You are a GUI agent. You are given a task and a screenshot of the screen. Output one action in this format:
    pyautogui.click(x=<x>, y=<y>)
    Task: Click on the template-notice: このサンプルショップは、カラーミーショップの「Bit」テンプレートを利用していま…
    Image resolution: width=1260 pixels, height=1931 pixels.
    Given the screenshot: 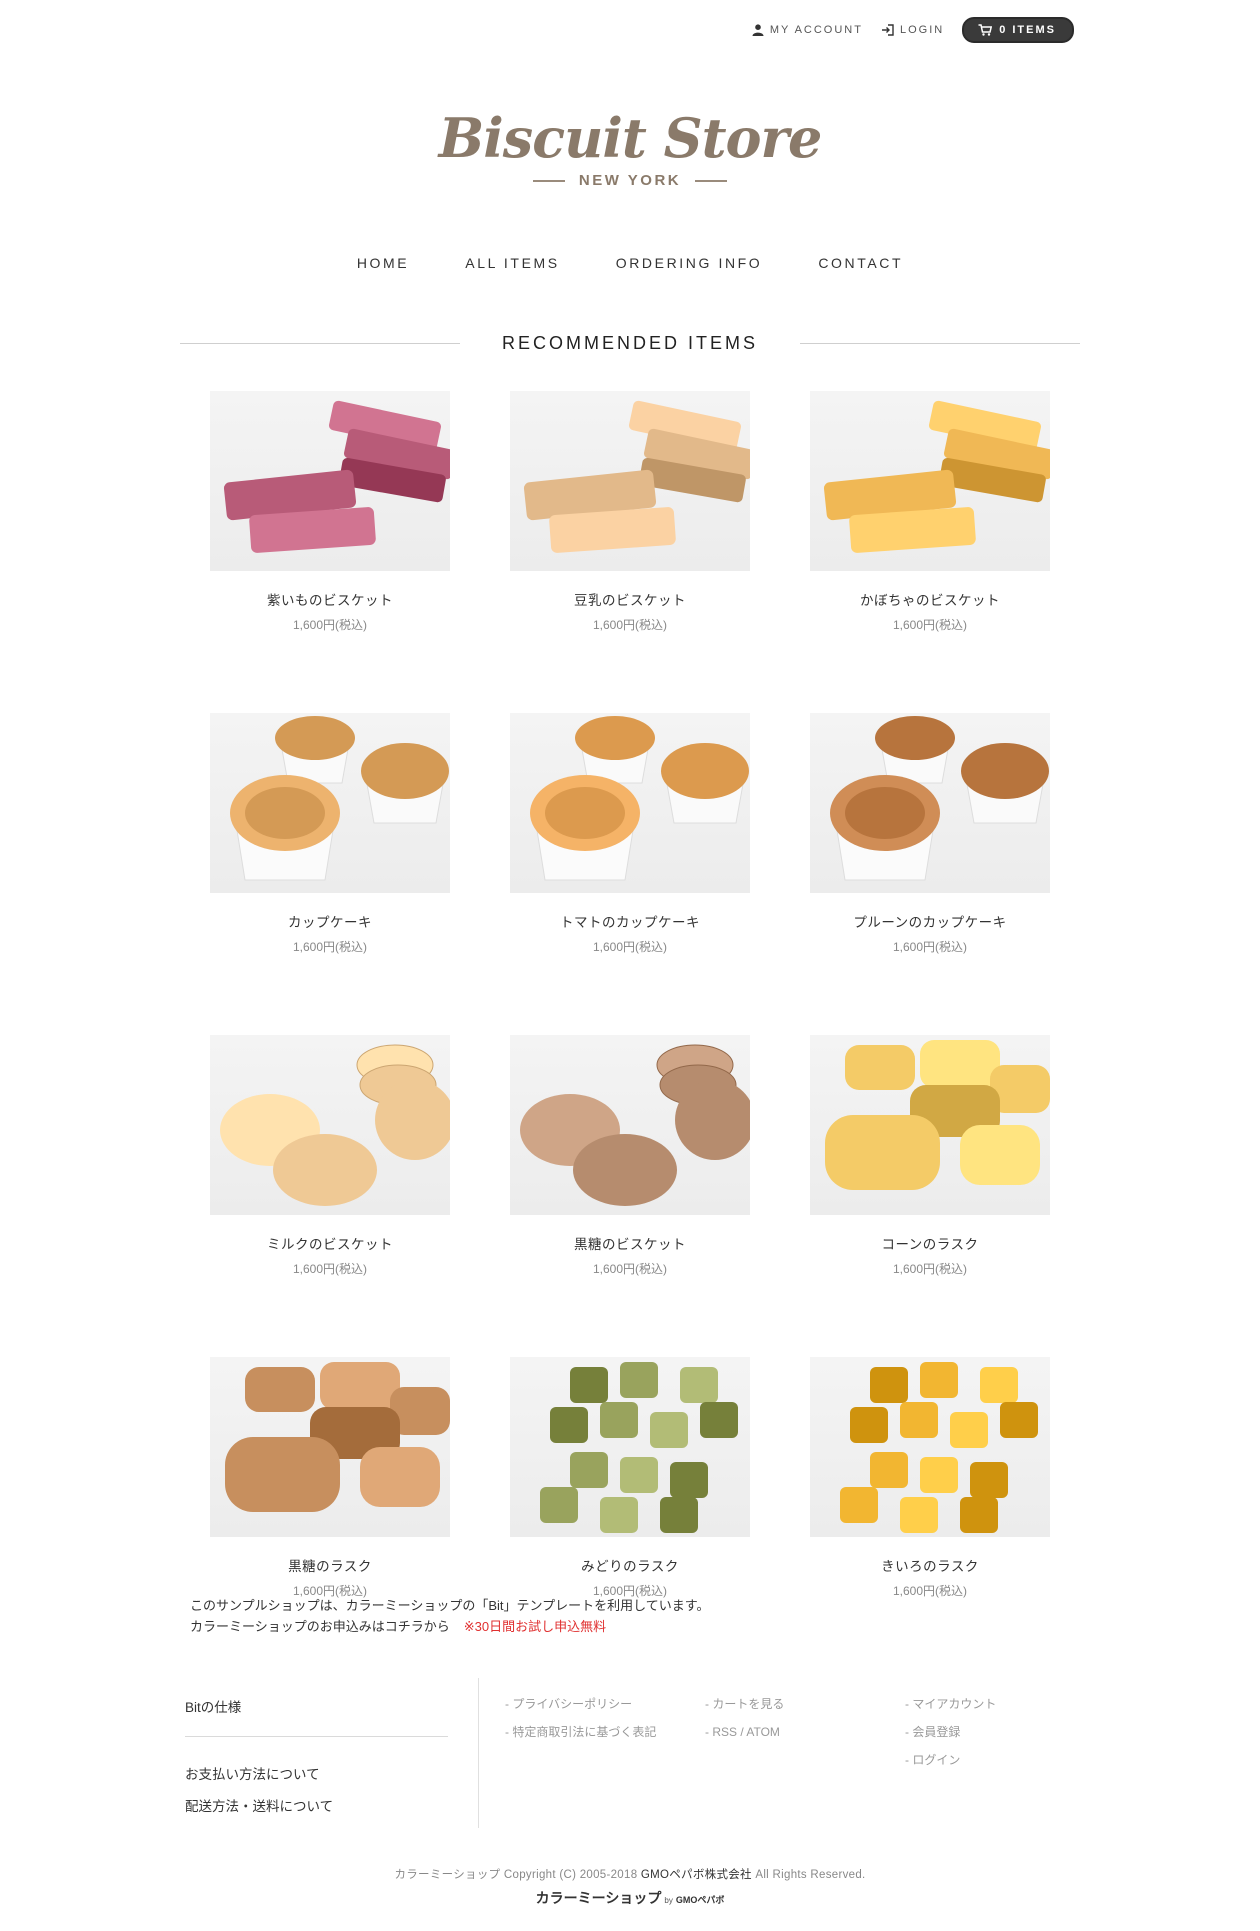 What is the action you would take?
    pyautogui.click(x=449, y=1616)
    